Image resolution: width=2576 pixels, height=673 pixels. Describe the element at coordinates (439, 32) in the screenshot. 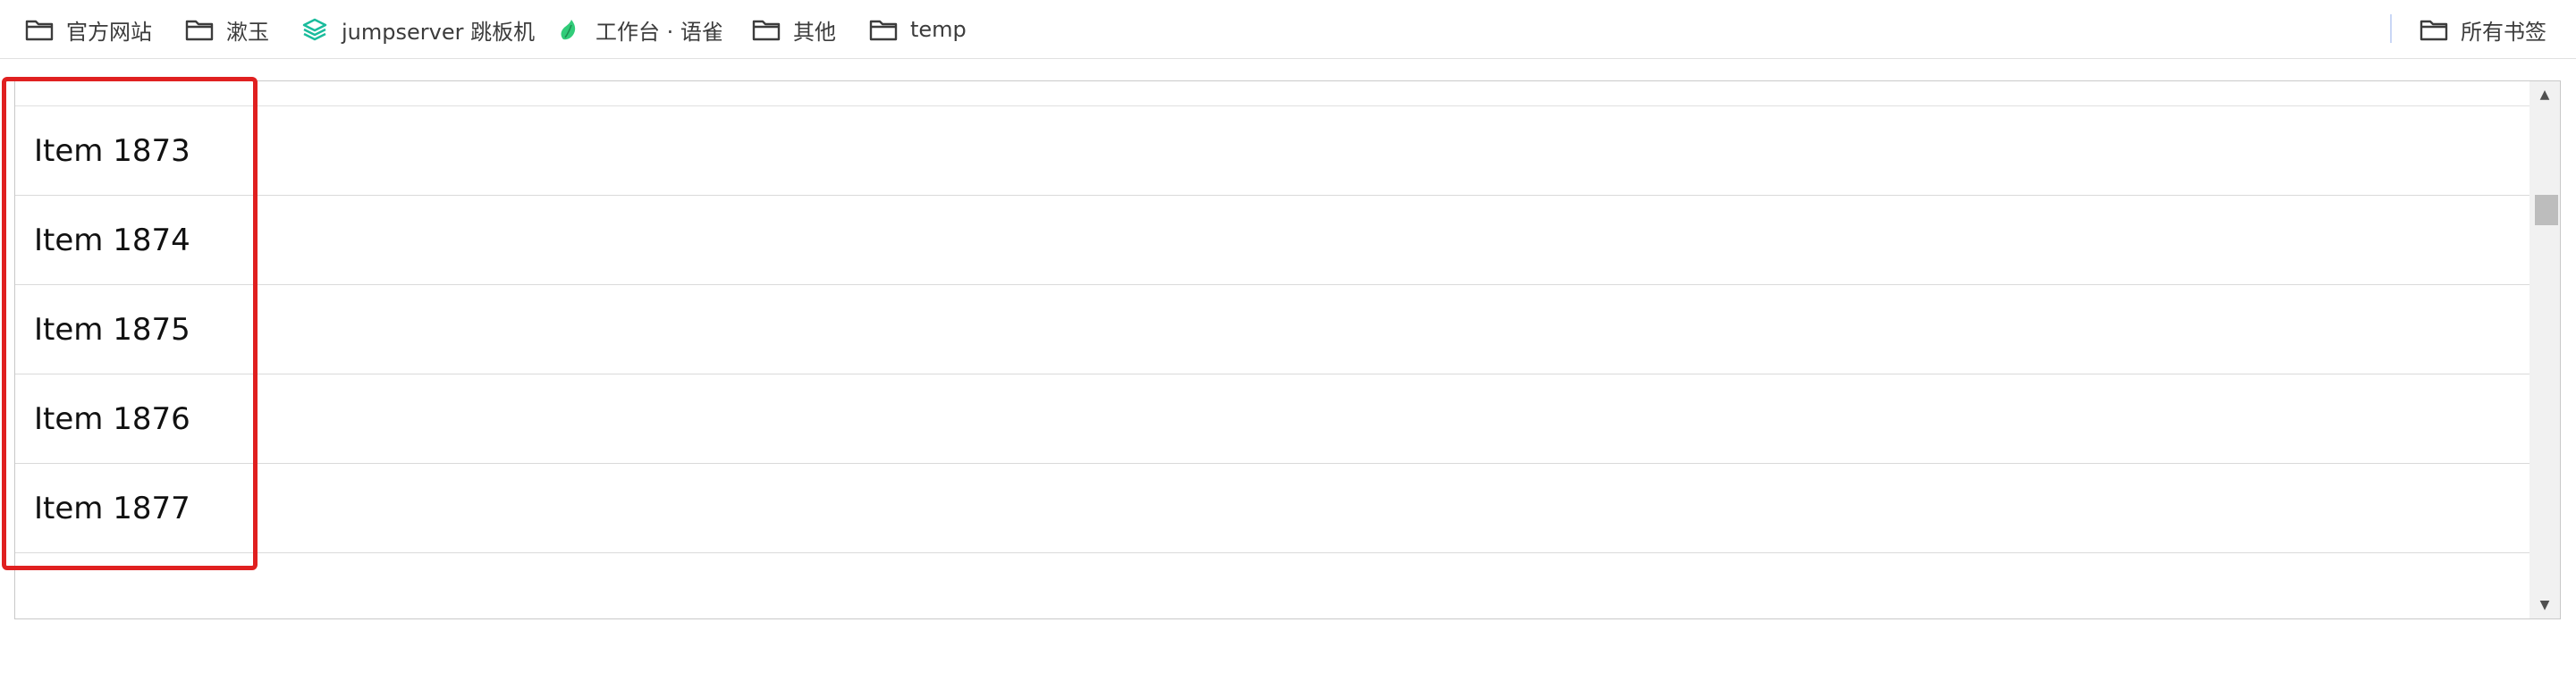

I see `bookmark-label: jumpserver 跳板机` at that location.